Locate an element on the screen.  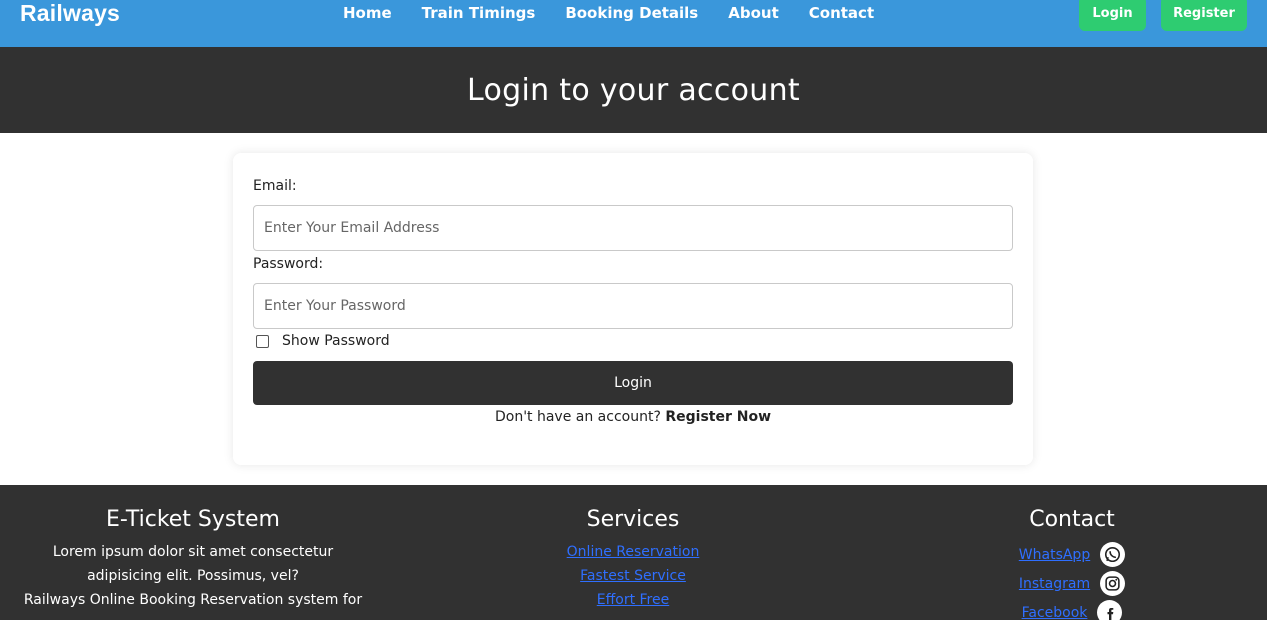
show-password-row: Show Password is located at coordinates (323, 341).